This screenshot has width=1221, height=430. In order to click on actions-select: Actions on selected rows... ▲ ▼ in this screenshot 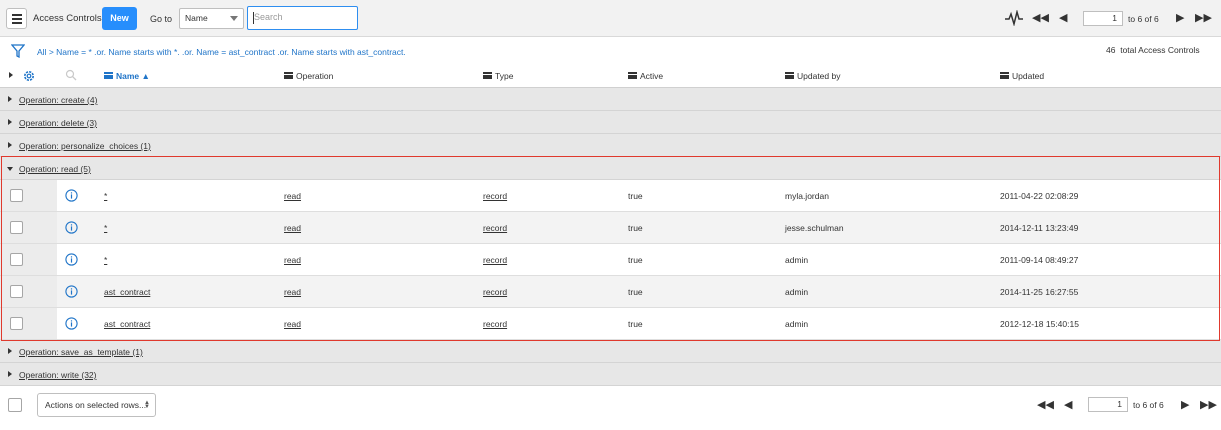, I will do `click(96, 405)`.